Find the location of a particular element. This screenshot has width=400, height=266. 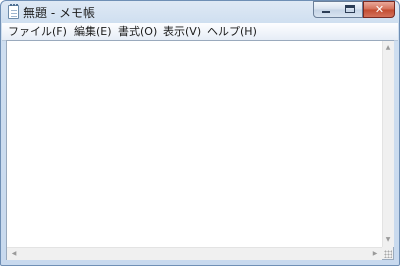

window-title: 無題 - メモ帳 is located at coordinates (59, 13).